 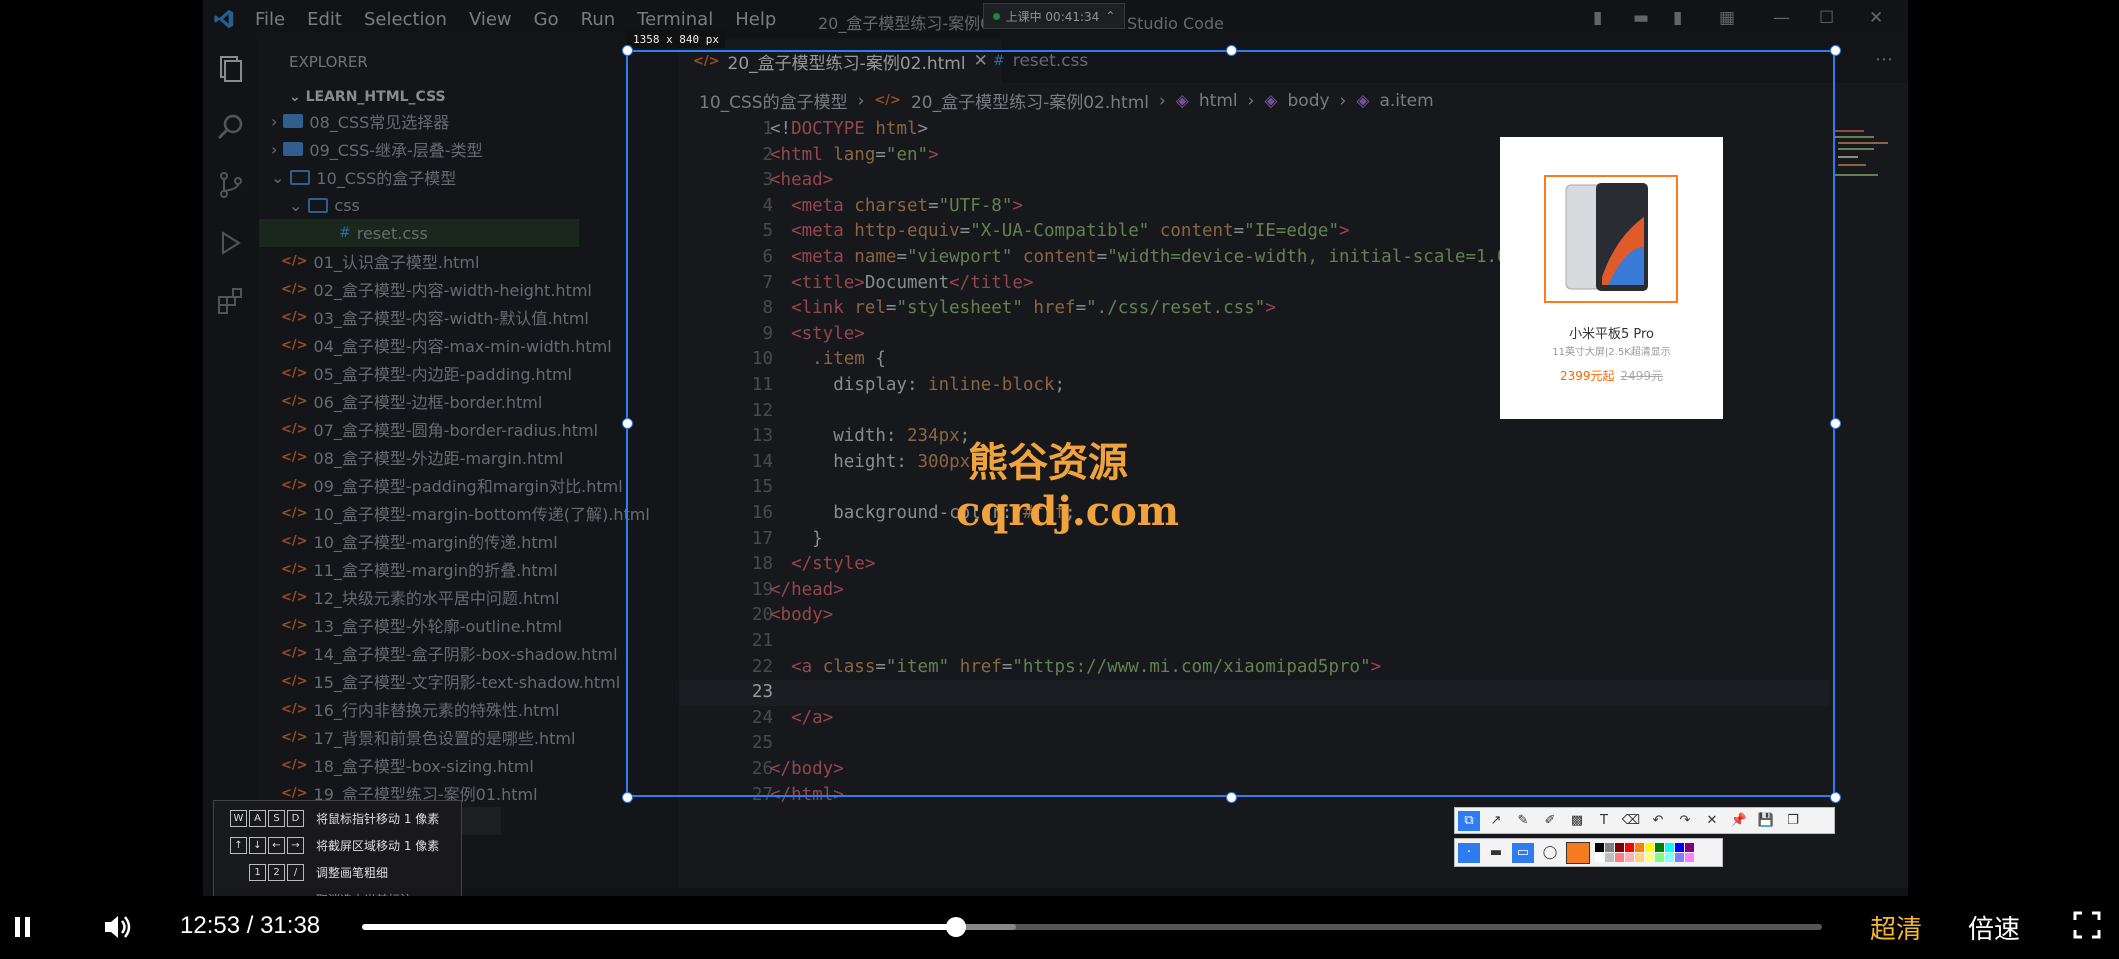 I want to click on tab-reset-css: # reset.css, so click(x=1040, y=61).